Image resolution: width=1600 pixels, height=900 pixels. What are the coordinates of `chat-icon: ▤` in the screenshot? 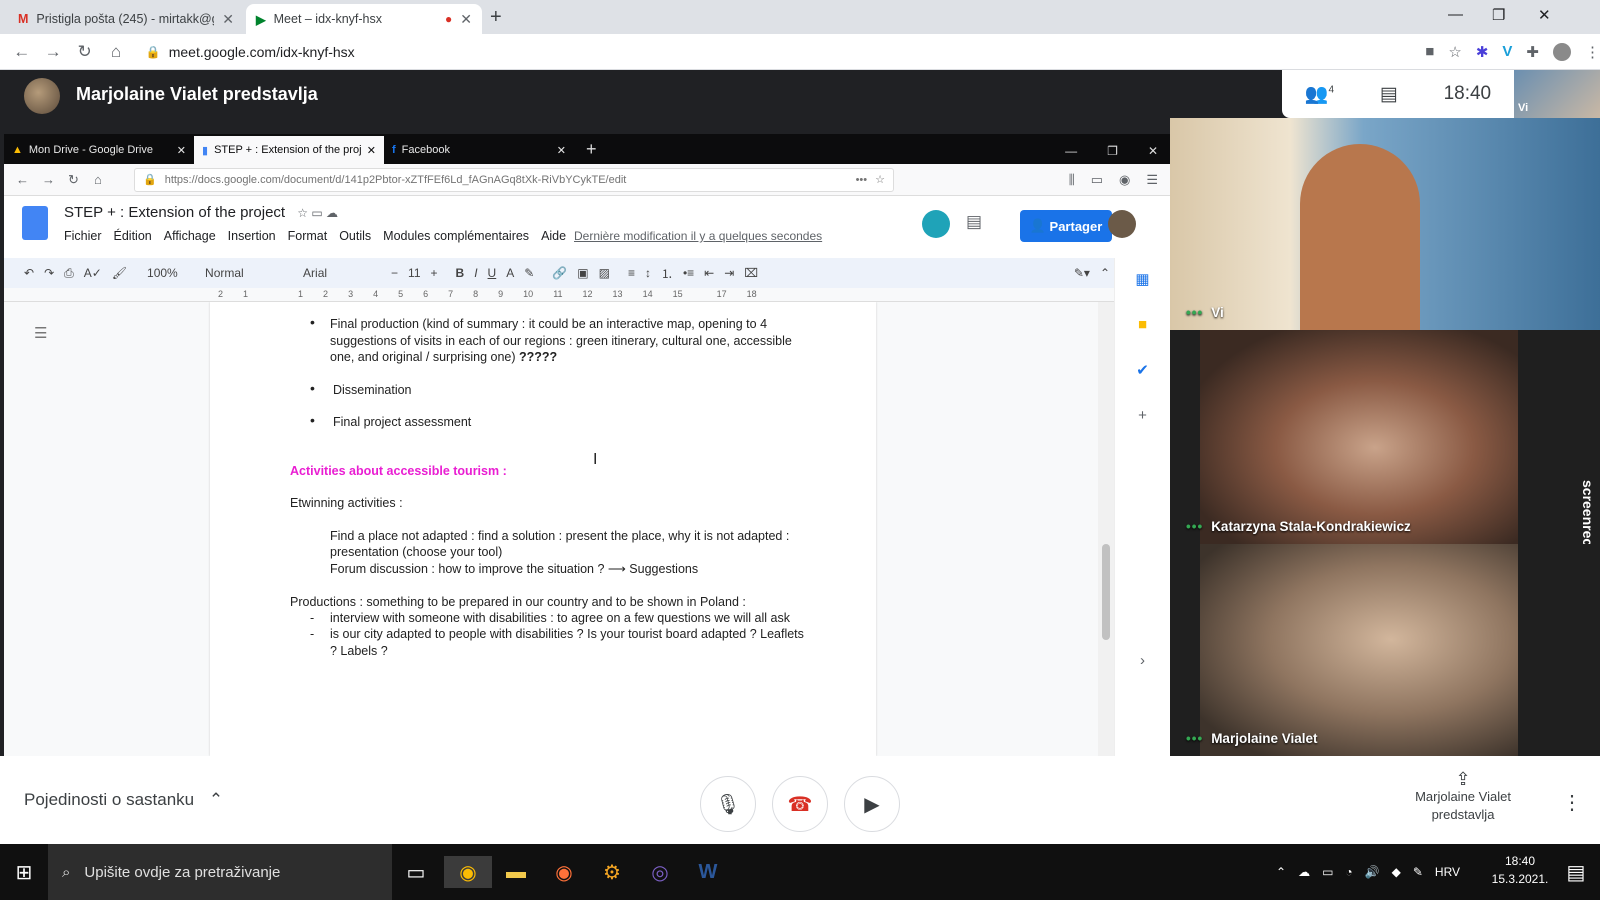 It's located at (1389, 94).